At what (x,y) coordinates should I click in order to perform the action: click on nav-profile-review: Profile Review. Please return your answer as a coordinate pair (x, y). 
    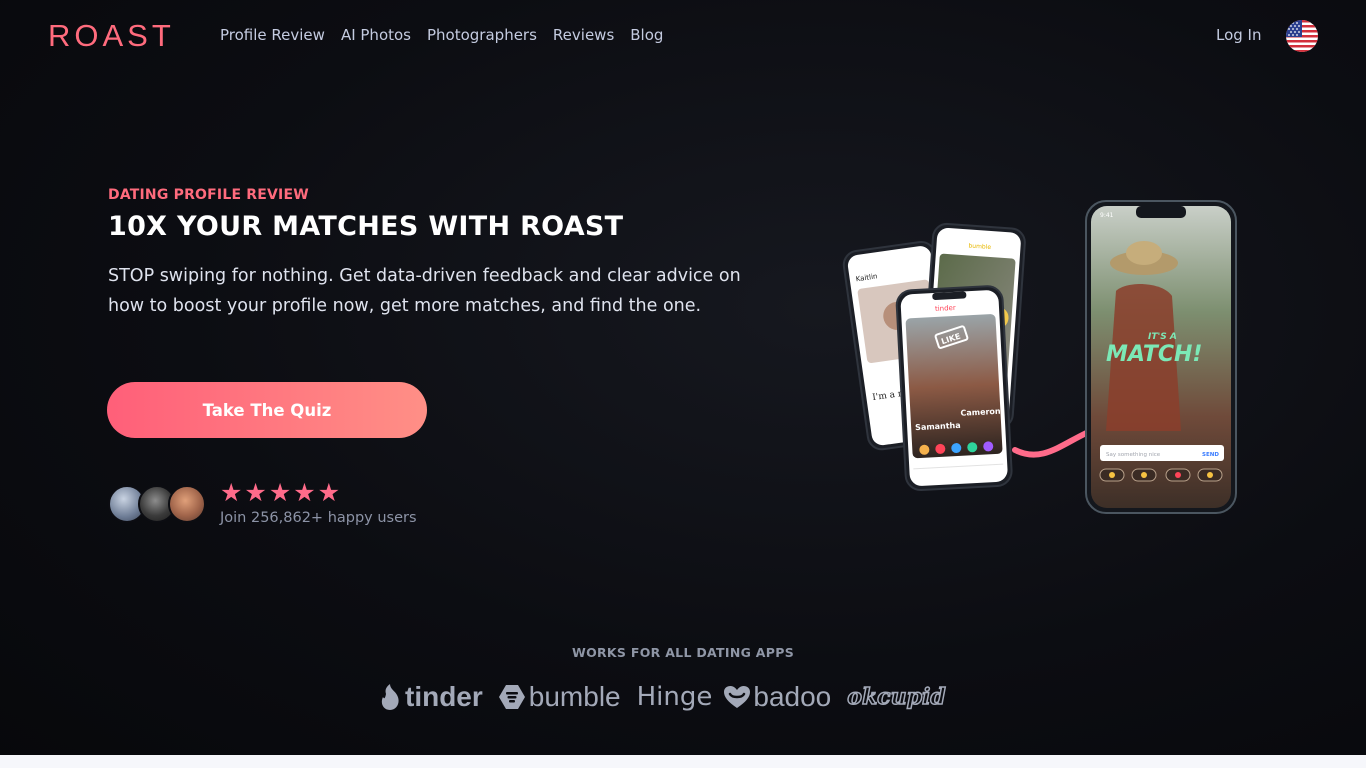
    Looking at the image, I should click on (272, 35).